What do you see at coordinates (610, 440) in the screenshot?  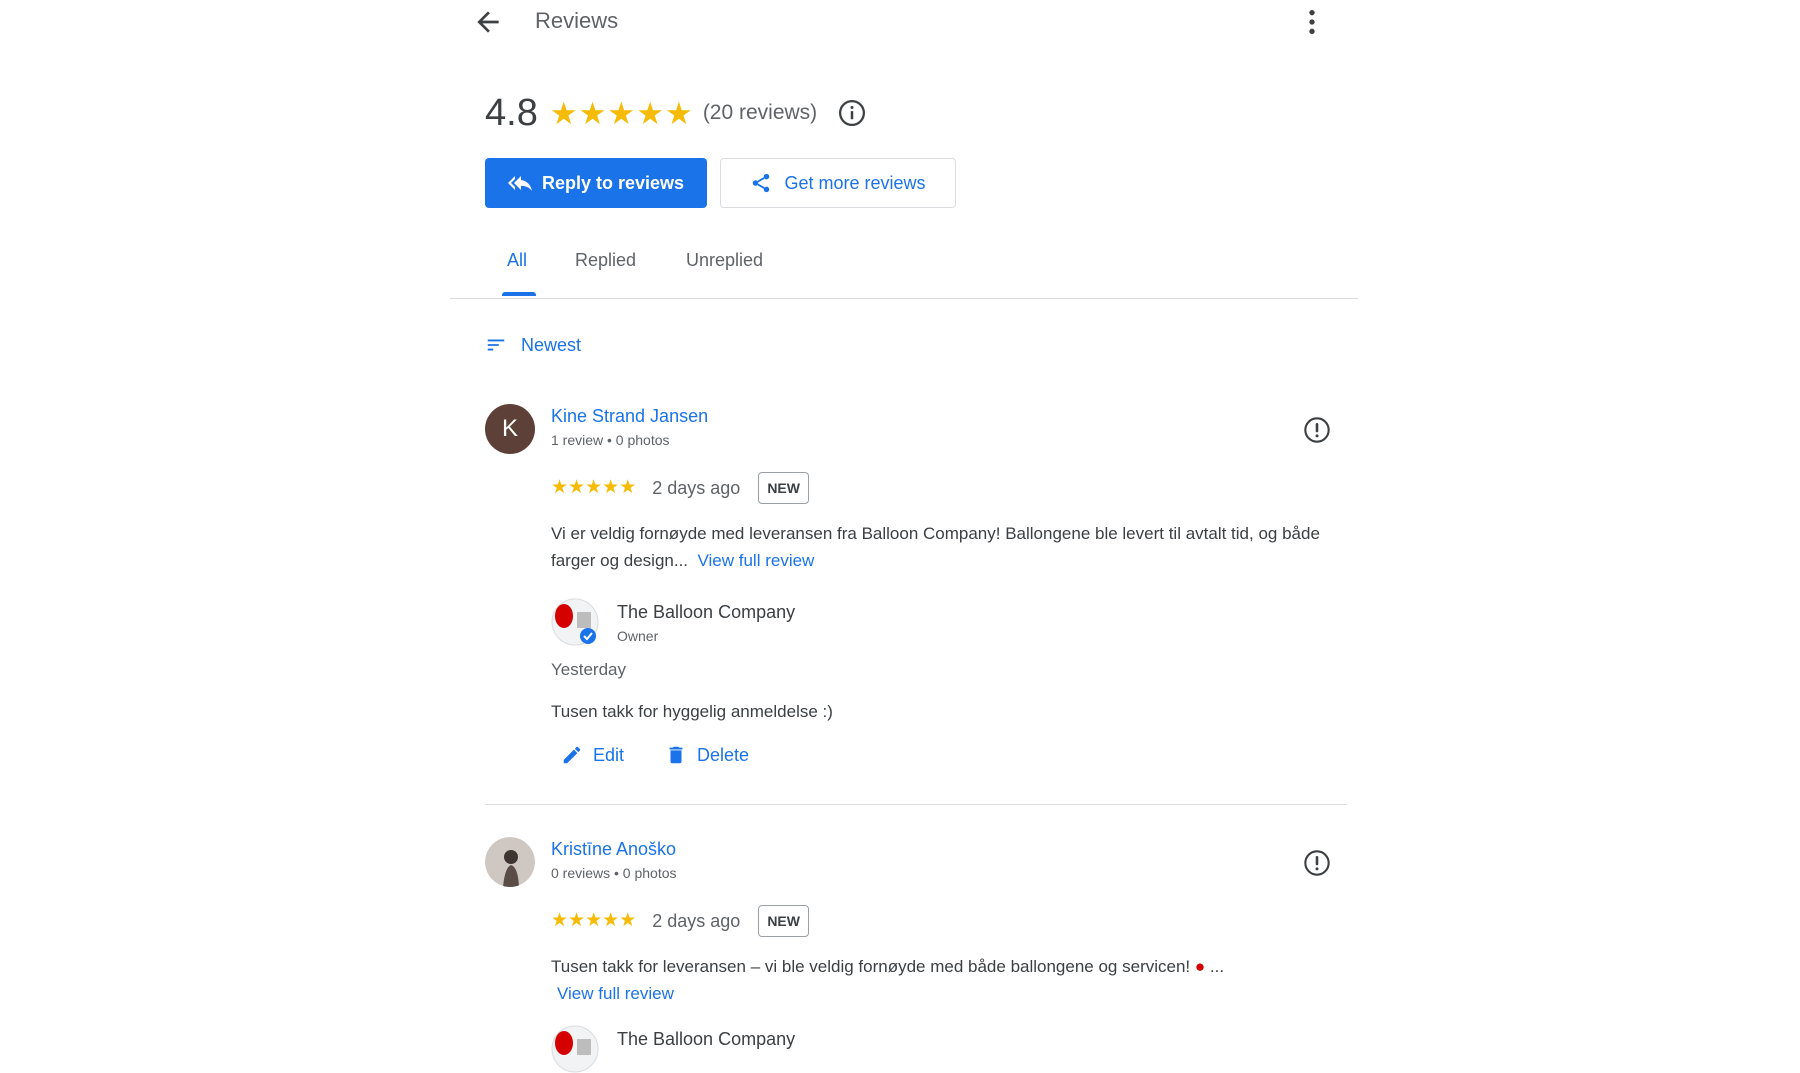 I see `reviewer-meta: 1 review • 0 photos` at bounding box center [610, 440].